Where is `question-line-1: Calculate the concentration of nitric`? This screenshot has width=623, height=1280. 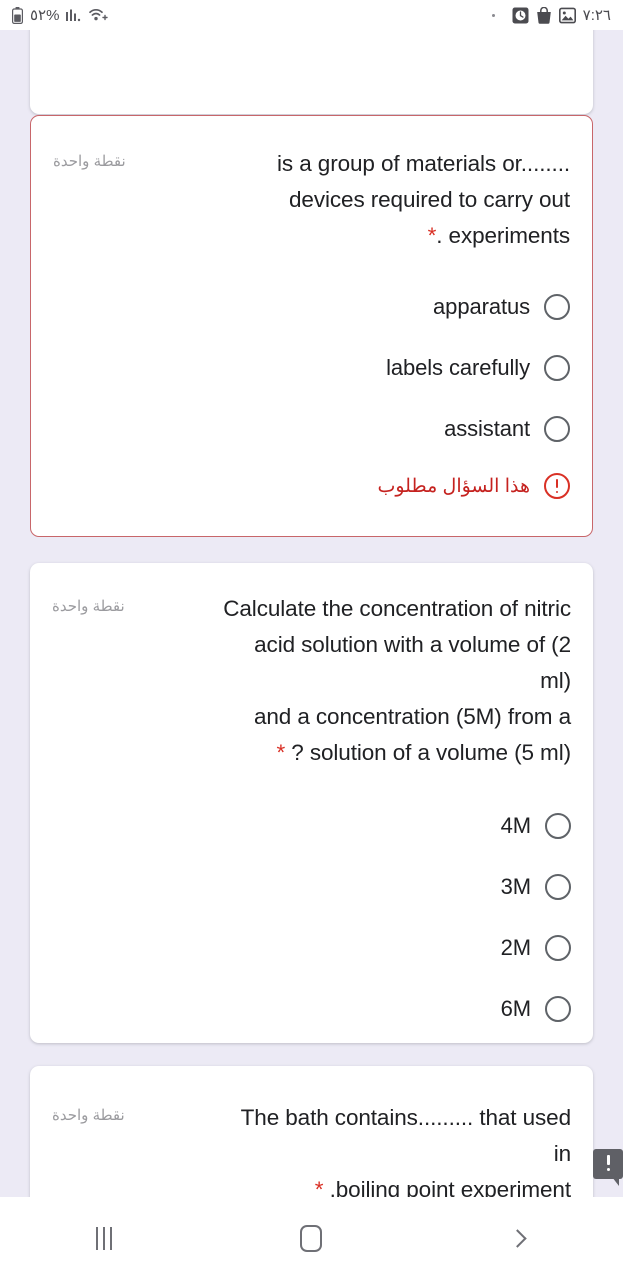
question-line-1: Calculate the concentration of nitric is located at coordinates (397, 608).